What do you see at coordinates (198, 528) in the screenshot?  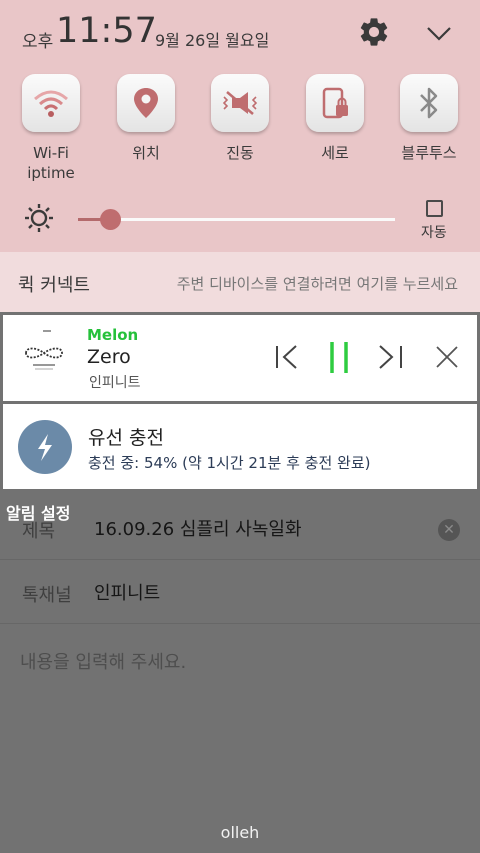 I see `title-value: 16.09.26 심플리 사녹일화` at bounding box center [198, 528].